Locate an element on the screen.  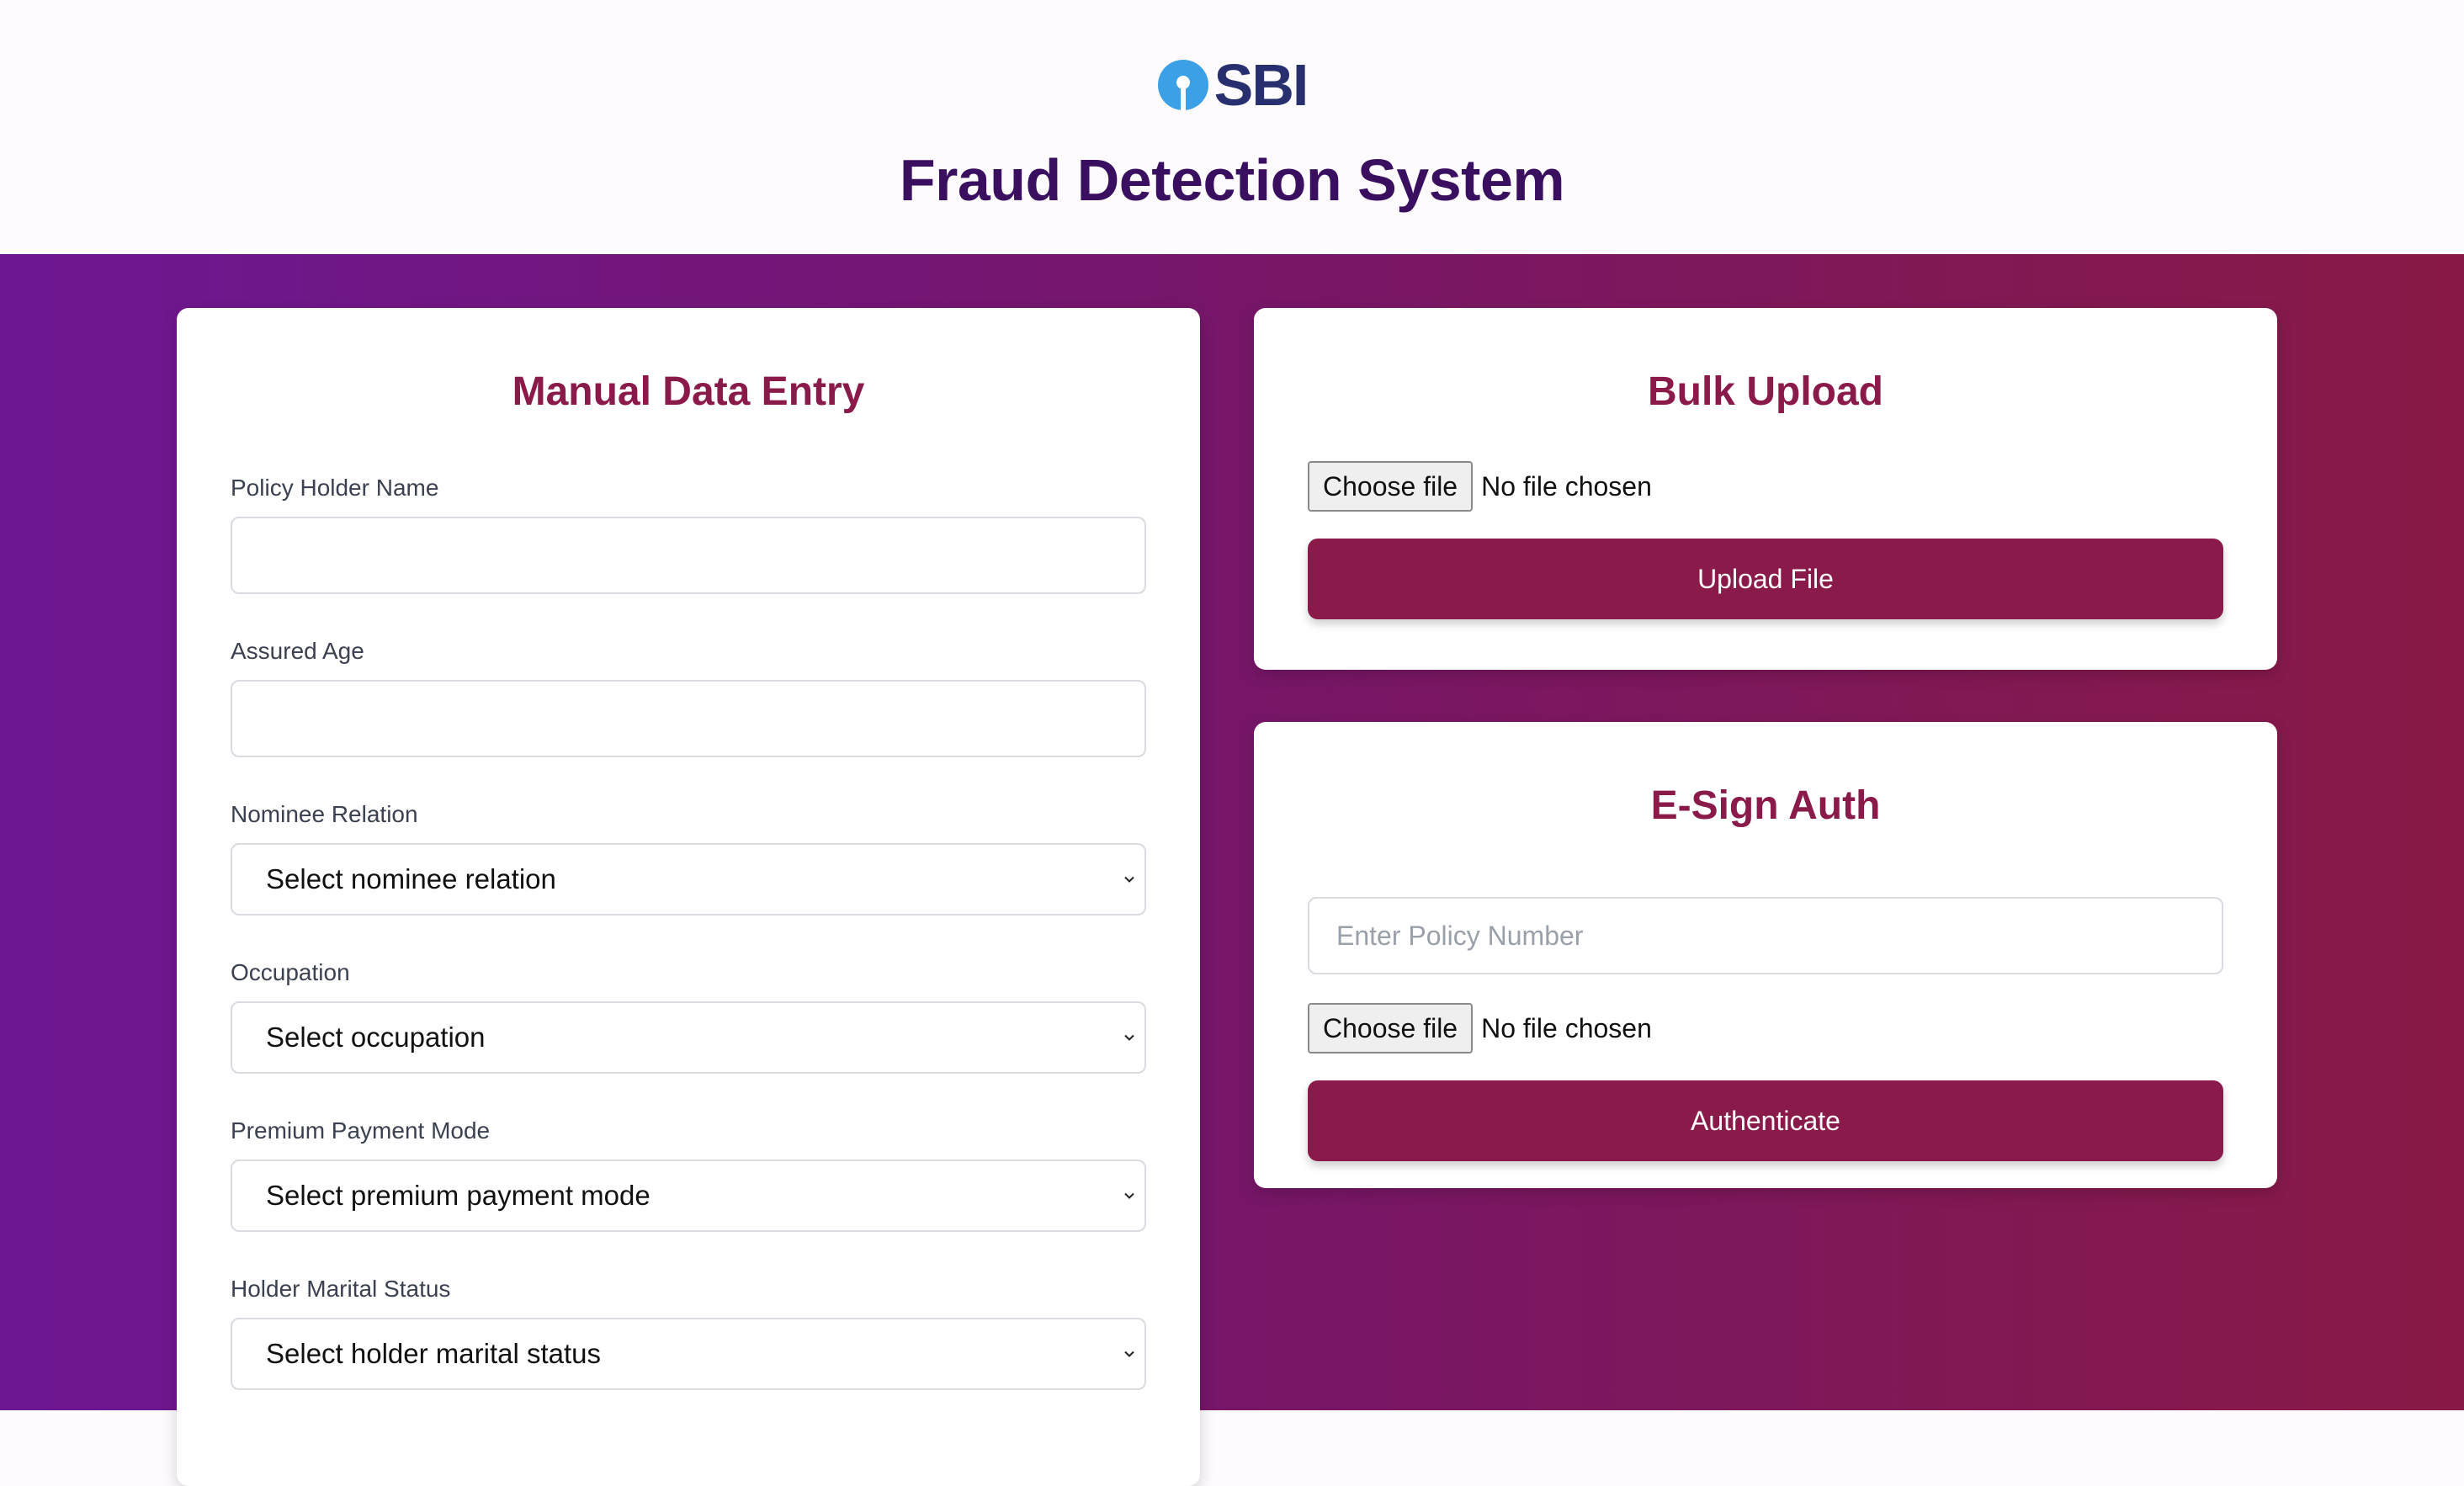
page-title: Fraud Detection System is located at coordinates (1232, 180).